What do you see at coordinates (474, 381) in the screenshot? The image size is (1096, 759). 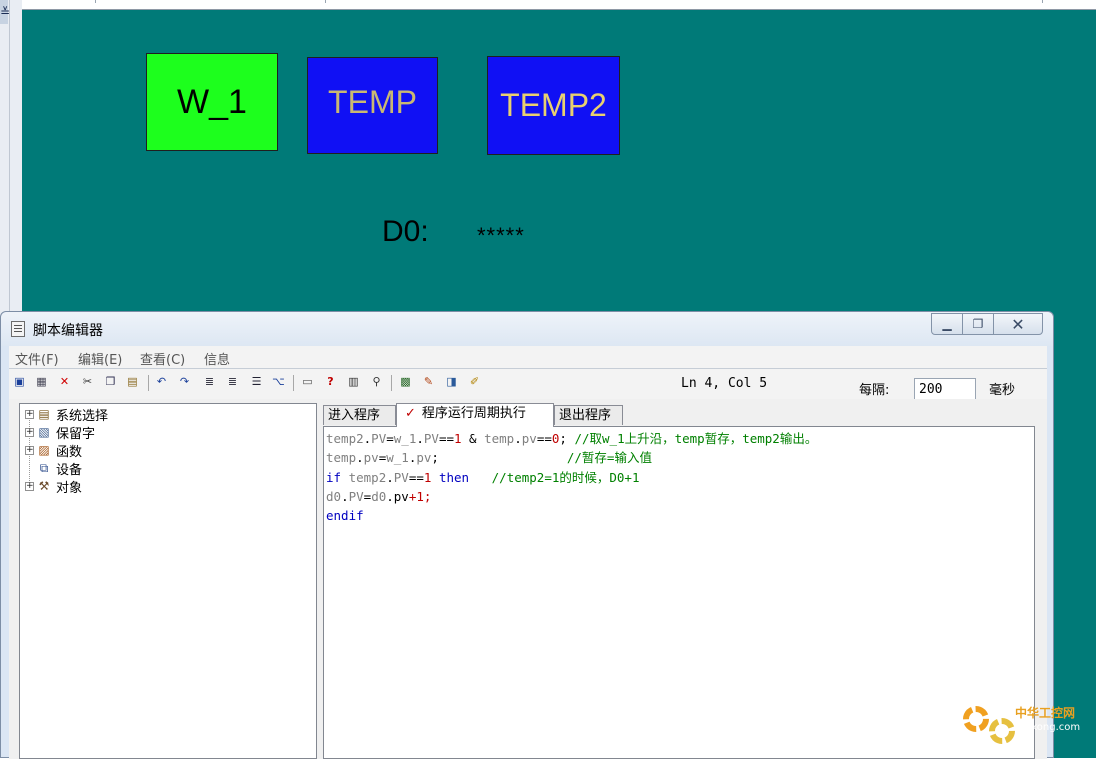 I see `pen-icon: ✐` at bounding box center [474, 381].